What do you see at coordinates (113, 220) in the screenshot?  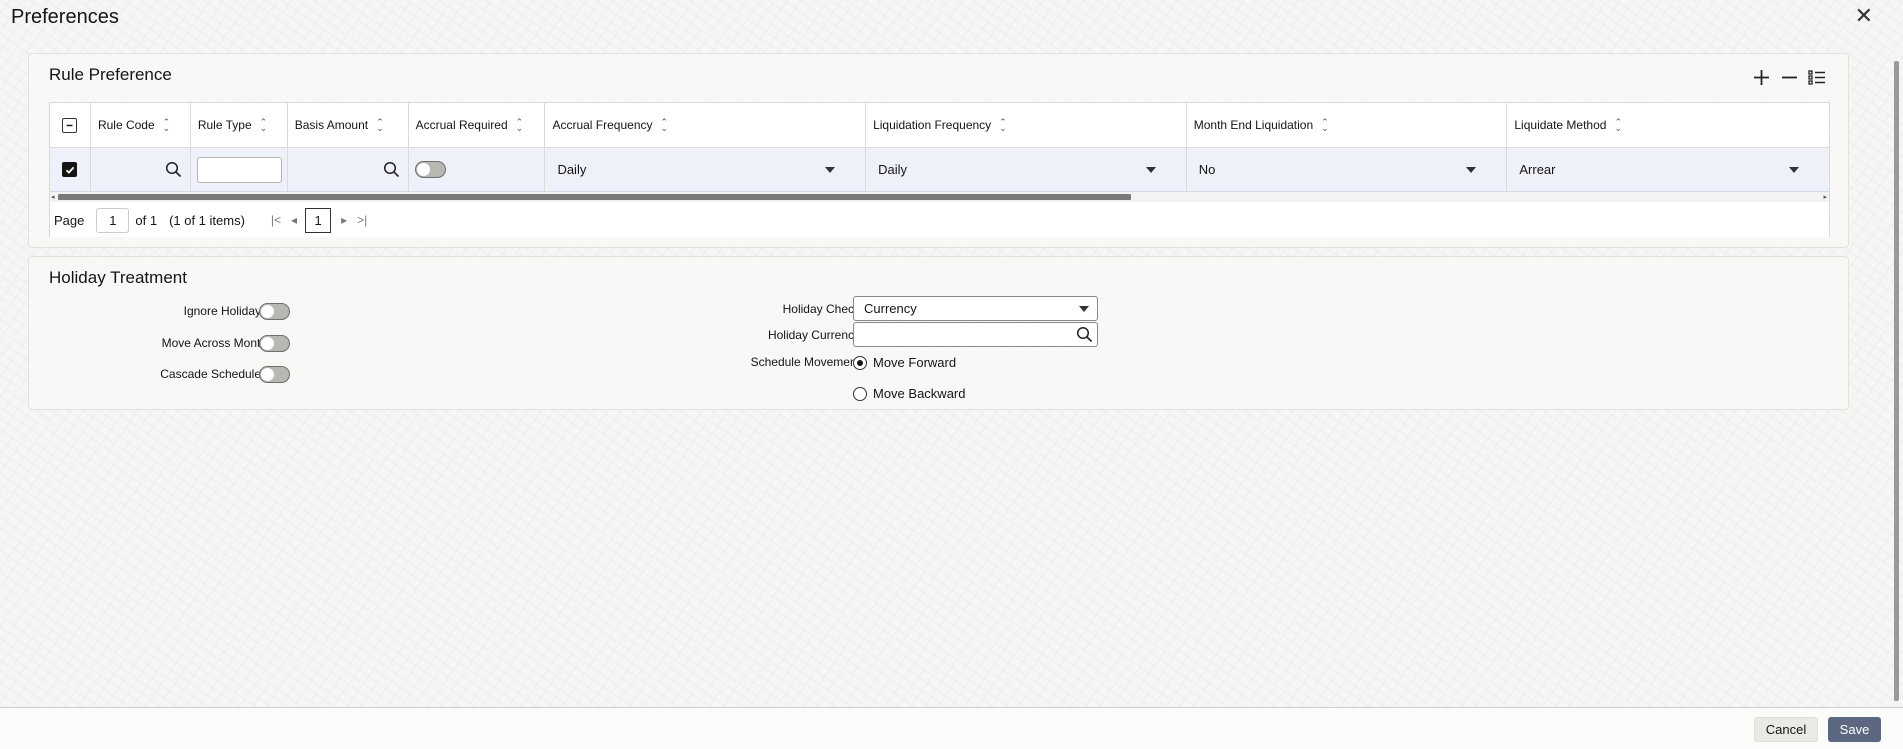 I see `page-number-input: 1` at bounding box center [113, 220].